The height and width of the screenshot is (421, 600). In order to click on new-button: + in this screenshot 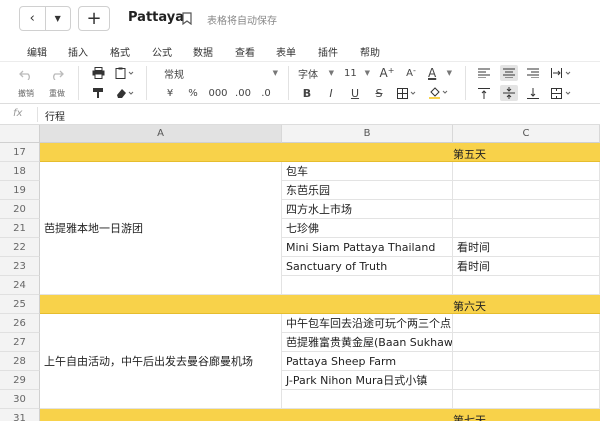, I will do `click(94, 18)`.